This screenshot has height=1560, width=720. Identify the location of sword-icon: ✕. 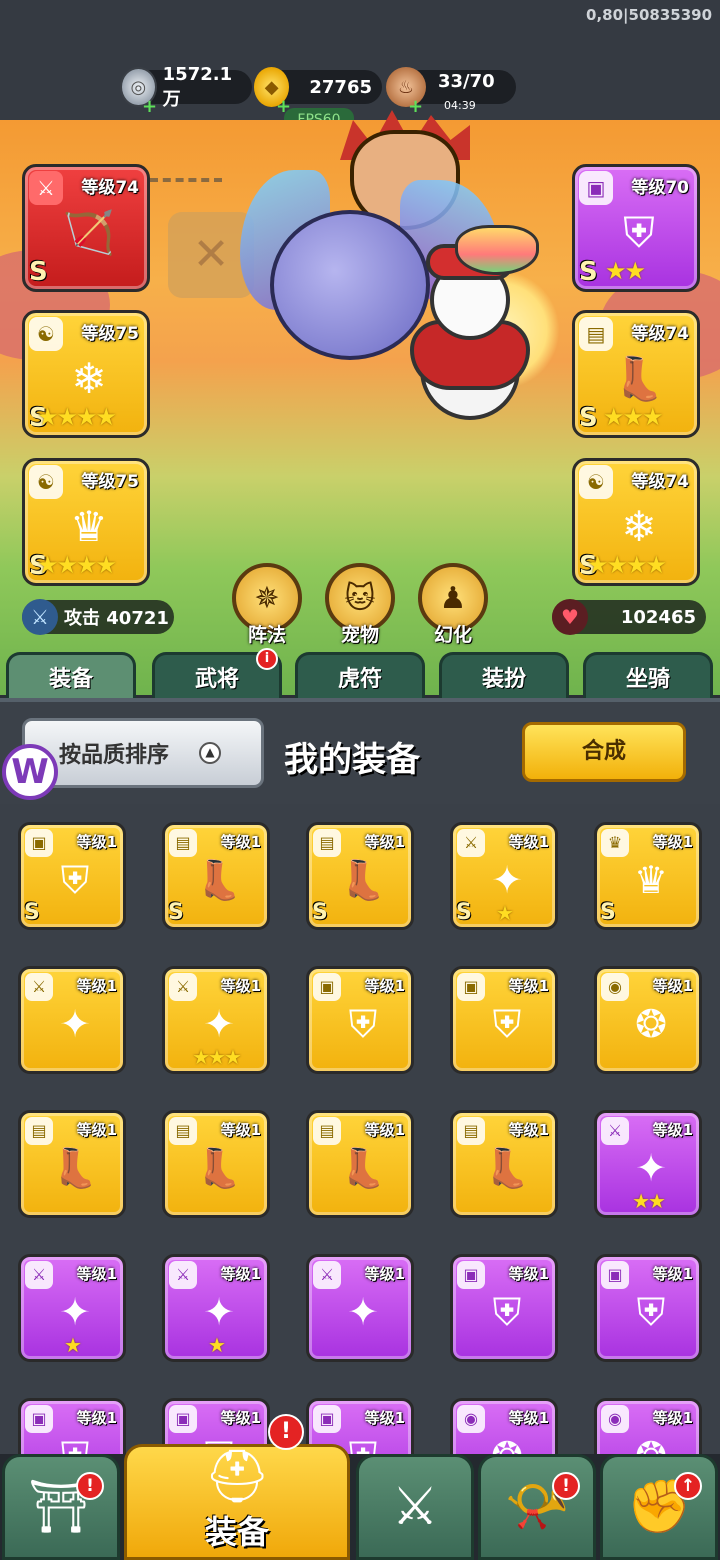
(211, 254).